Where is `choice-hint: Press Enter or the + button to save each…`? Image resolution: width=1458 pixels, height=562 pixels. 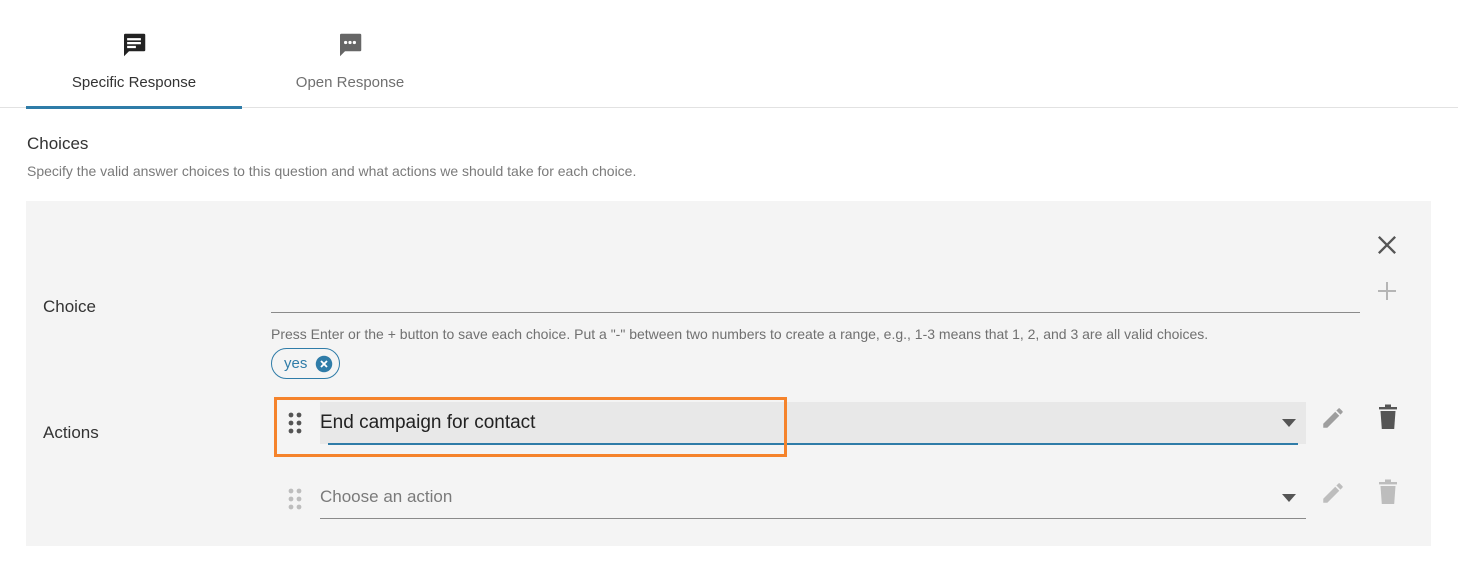
choice-hint: Press Enter or the + button to save each… is located at coordinates (740, 334).